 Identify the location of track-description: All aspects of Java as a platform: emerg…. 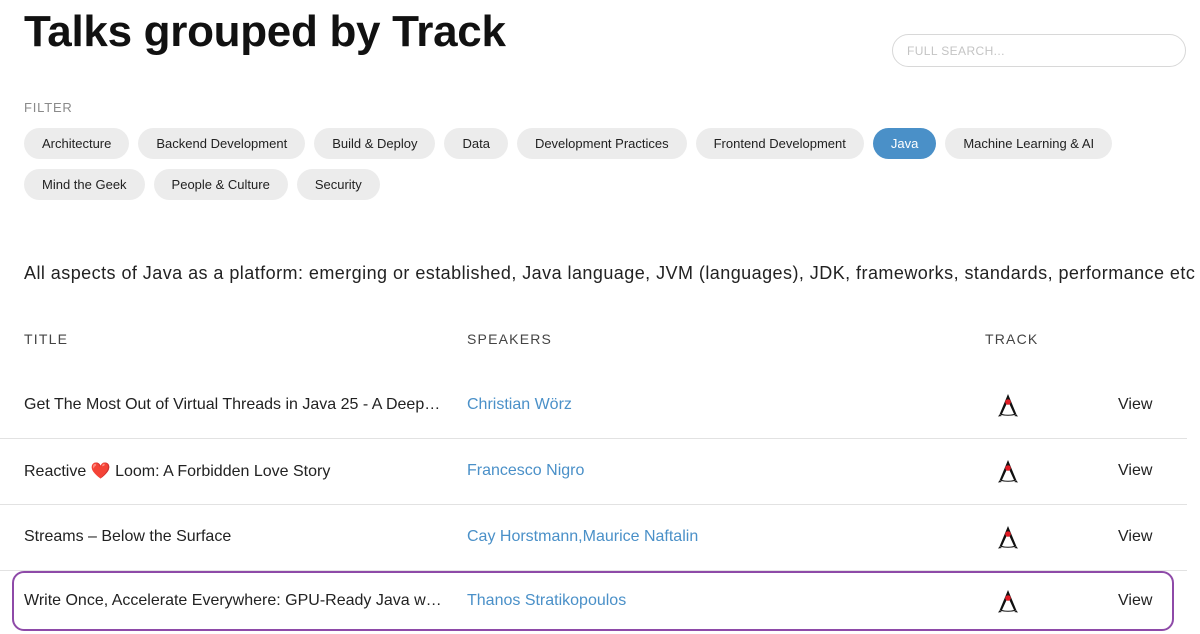
(610, 273).